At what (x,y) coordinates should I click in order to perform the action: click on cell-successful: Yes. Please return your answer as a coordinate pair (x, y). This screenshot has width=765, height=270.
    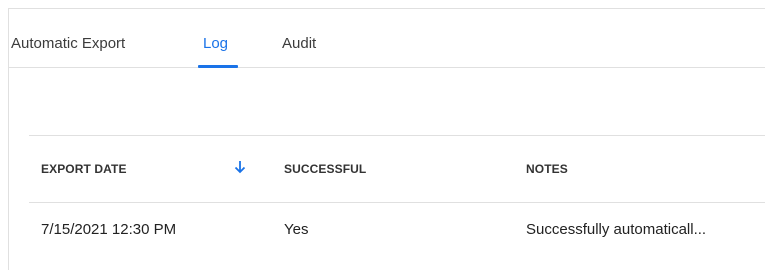
    Looking at the image, I should click on (296, 229).